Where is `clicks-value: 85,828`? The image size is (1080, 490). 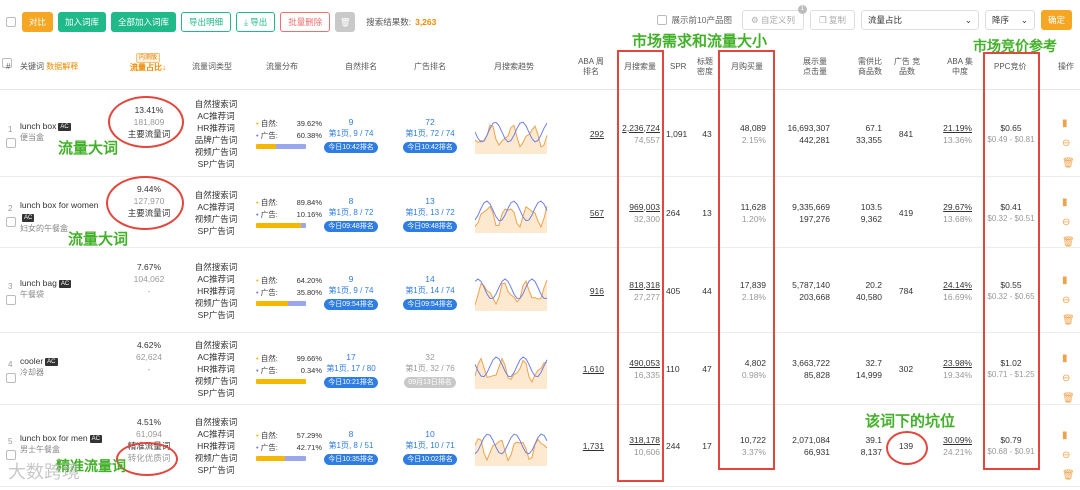 clicks-value: 85,828 is located at coordinates (817, 375).